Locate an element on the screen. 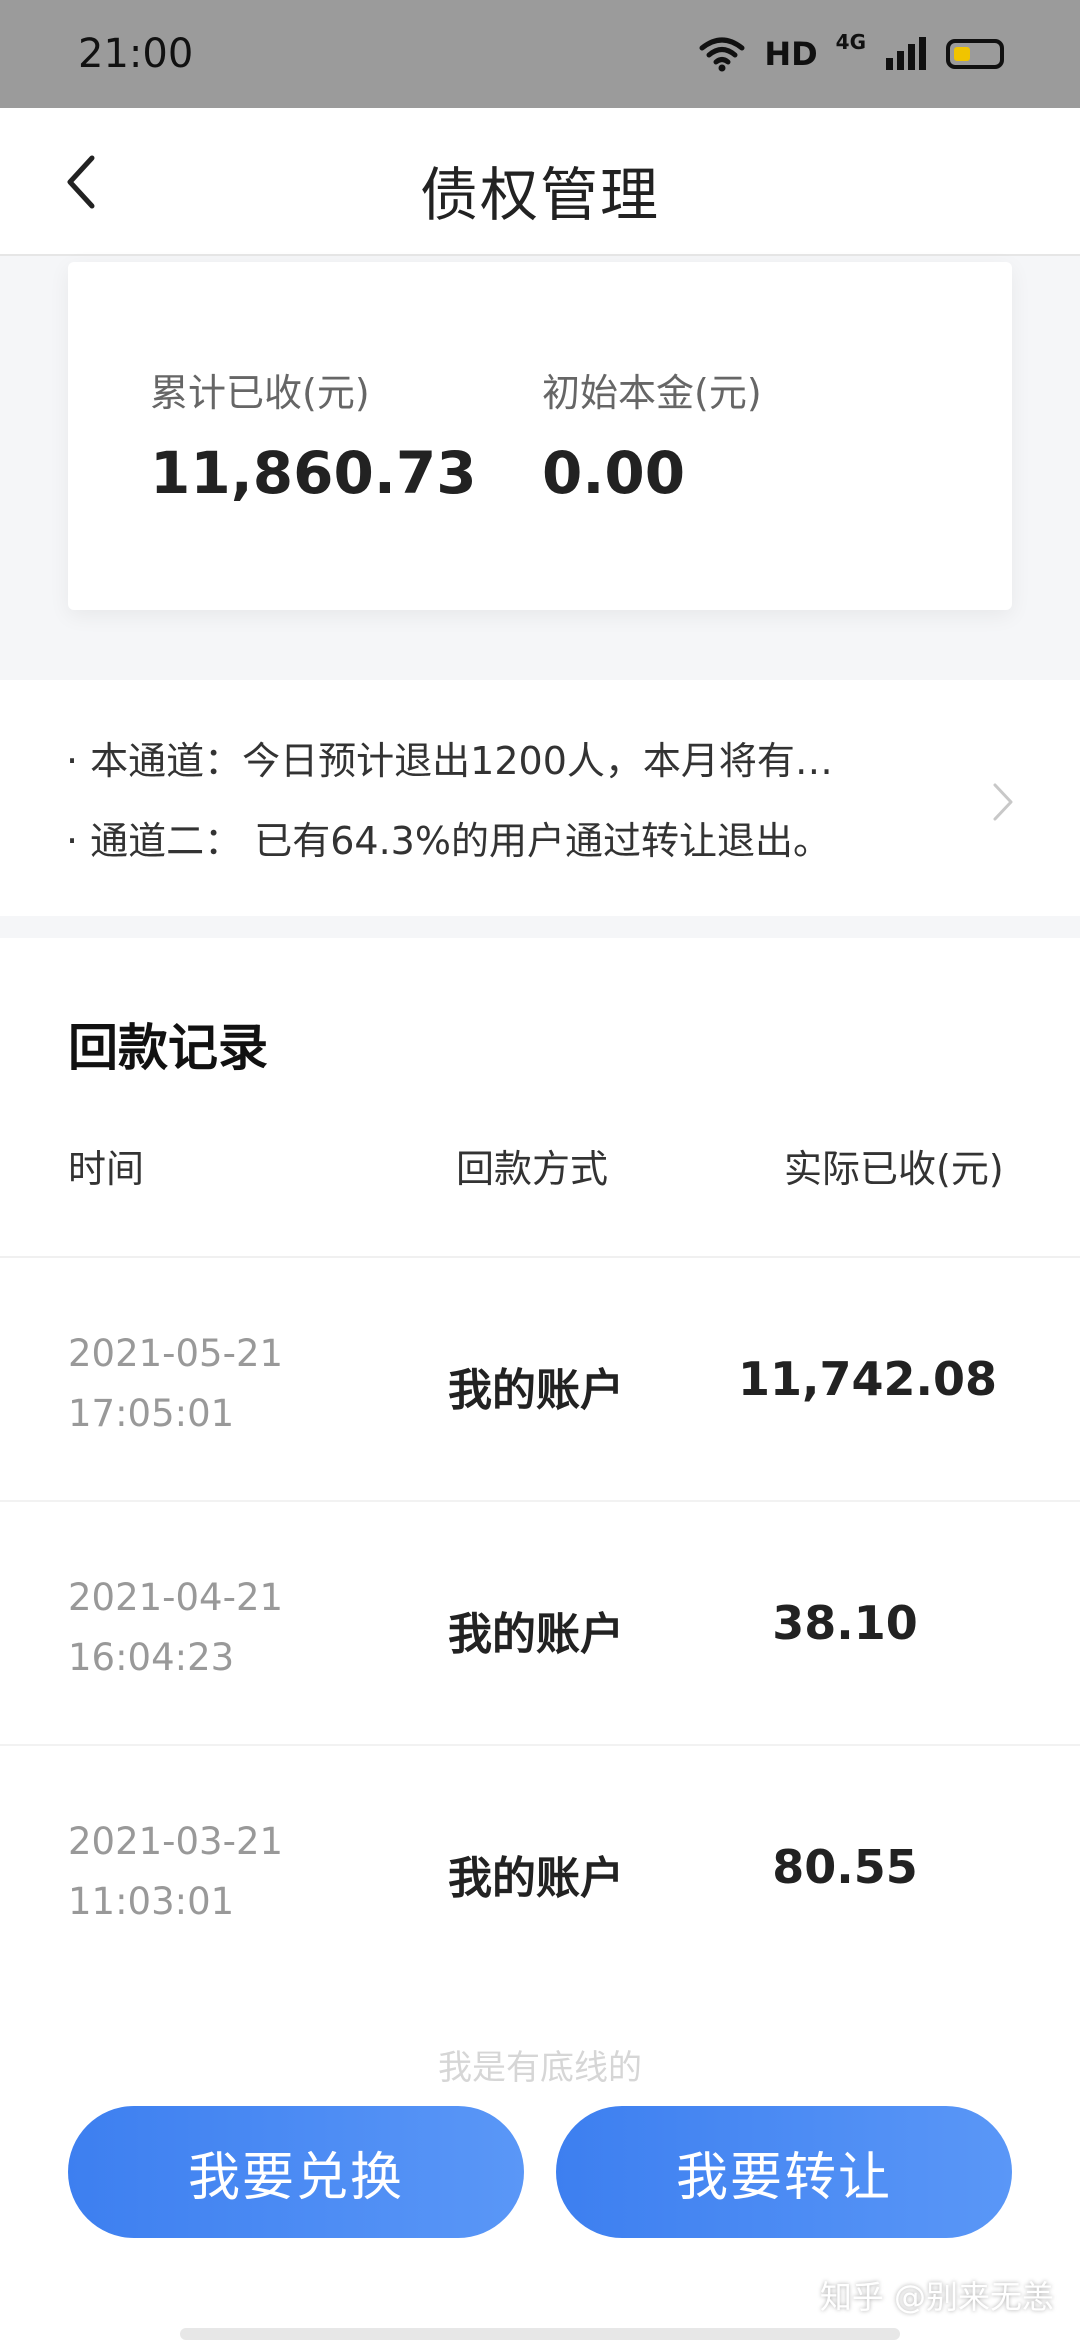  signal-icon is located at coordinates (906, 53).